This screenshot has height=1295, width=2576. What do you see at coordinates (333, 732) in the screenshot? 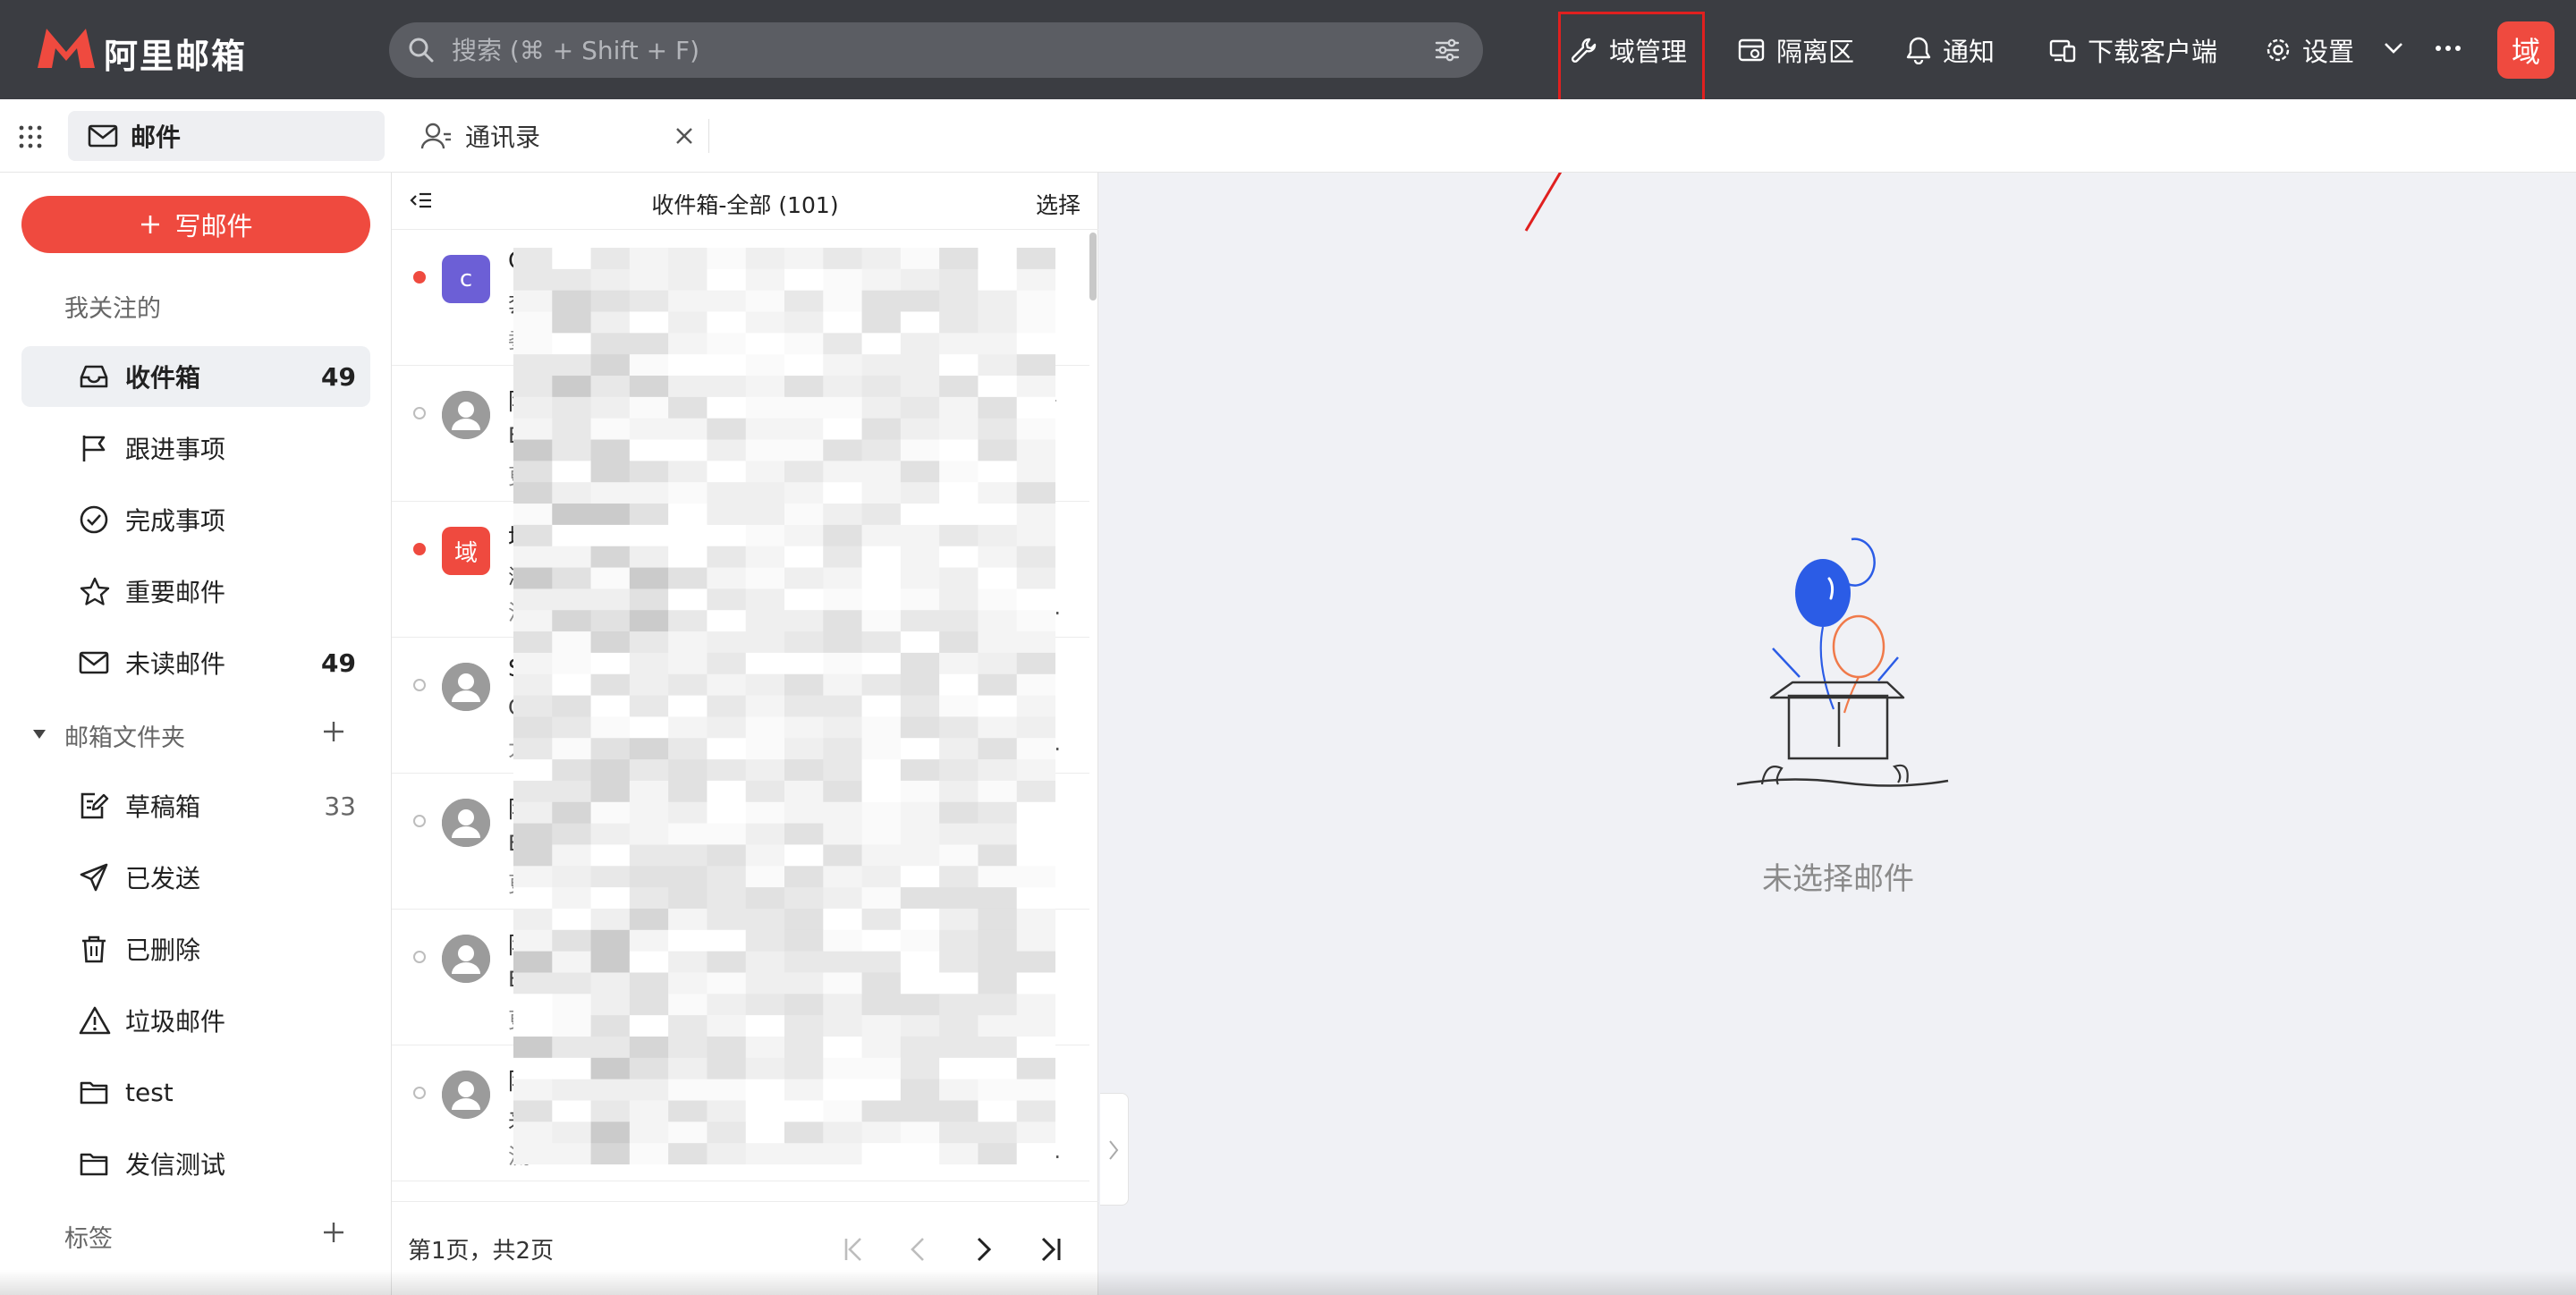
I see `add-folder-icon` at bounding box center [333, 732].